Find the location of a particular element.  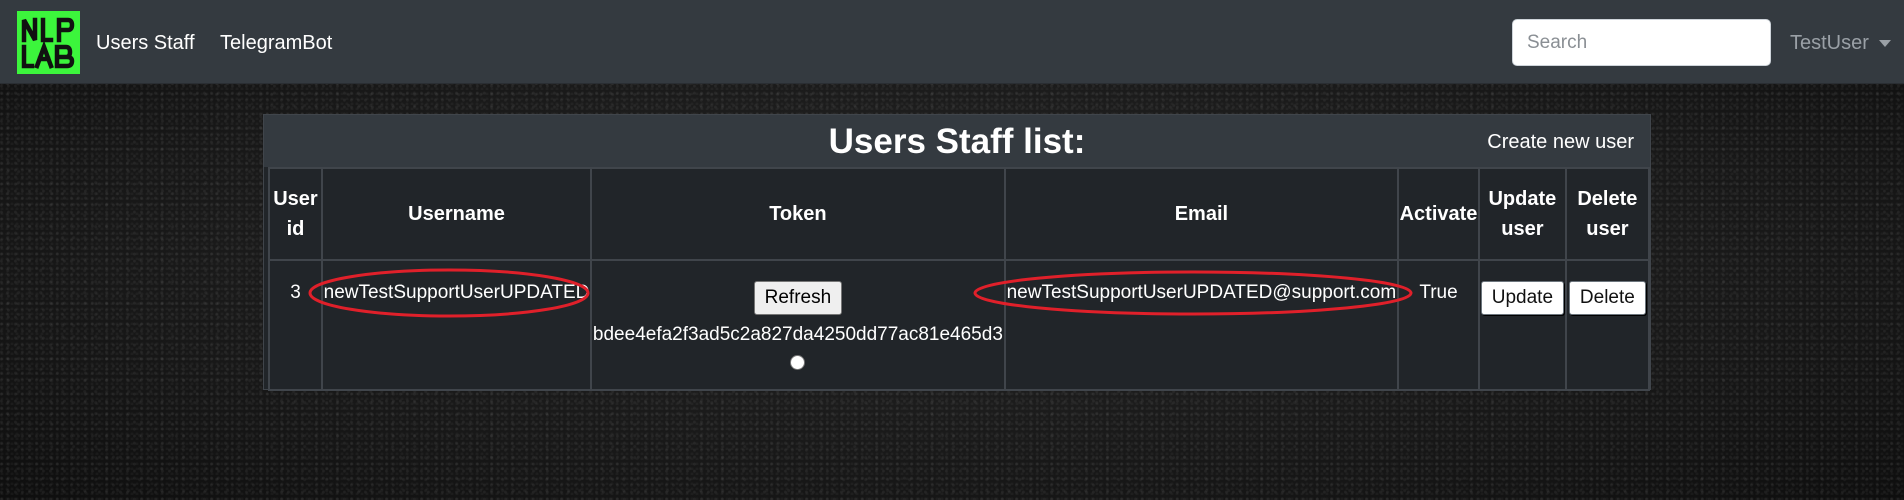

username-highlight: newTestSupportUserUPDATED is located at coordinates (449, 293).